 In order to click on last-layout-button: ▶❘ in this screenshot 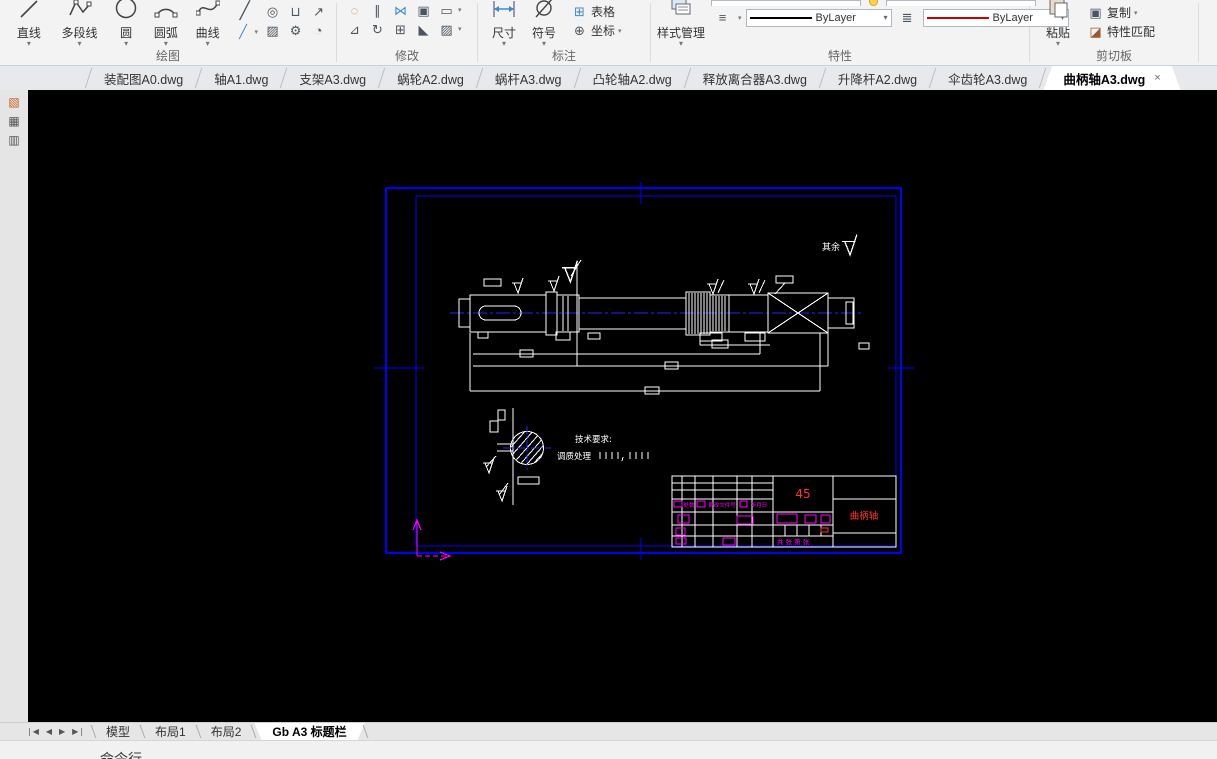, I will do `click(78, 732)`.